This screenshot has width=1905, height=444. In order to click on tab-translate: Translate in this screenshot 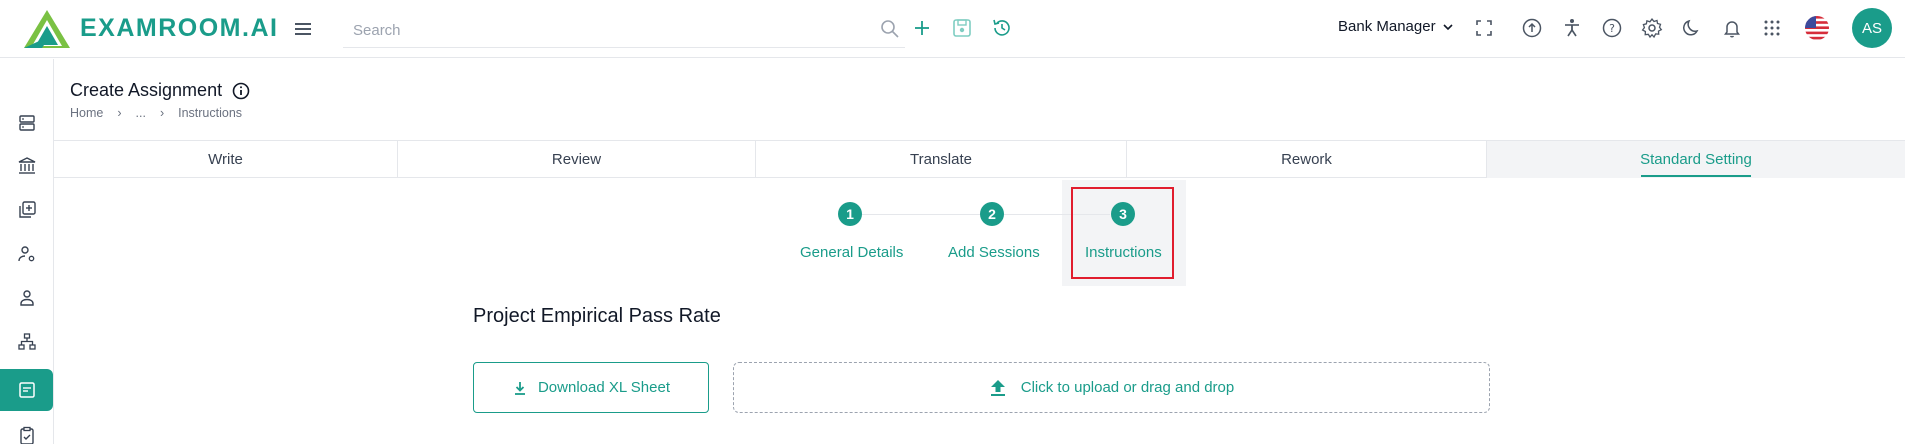, I will do `click(941, 159)`.